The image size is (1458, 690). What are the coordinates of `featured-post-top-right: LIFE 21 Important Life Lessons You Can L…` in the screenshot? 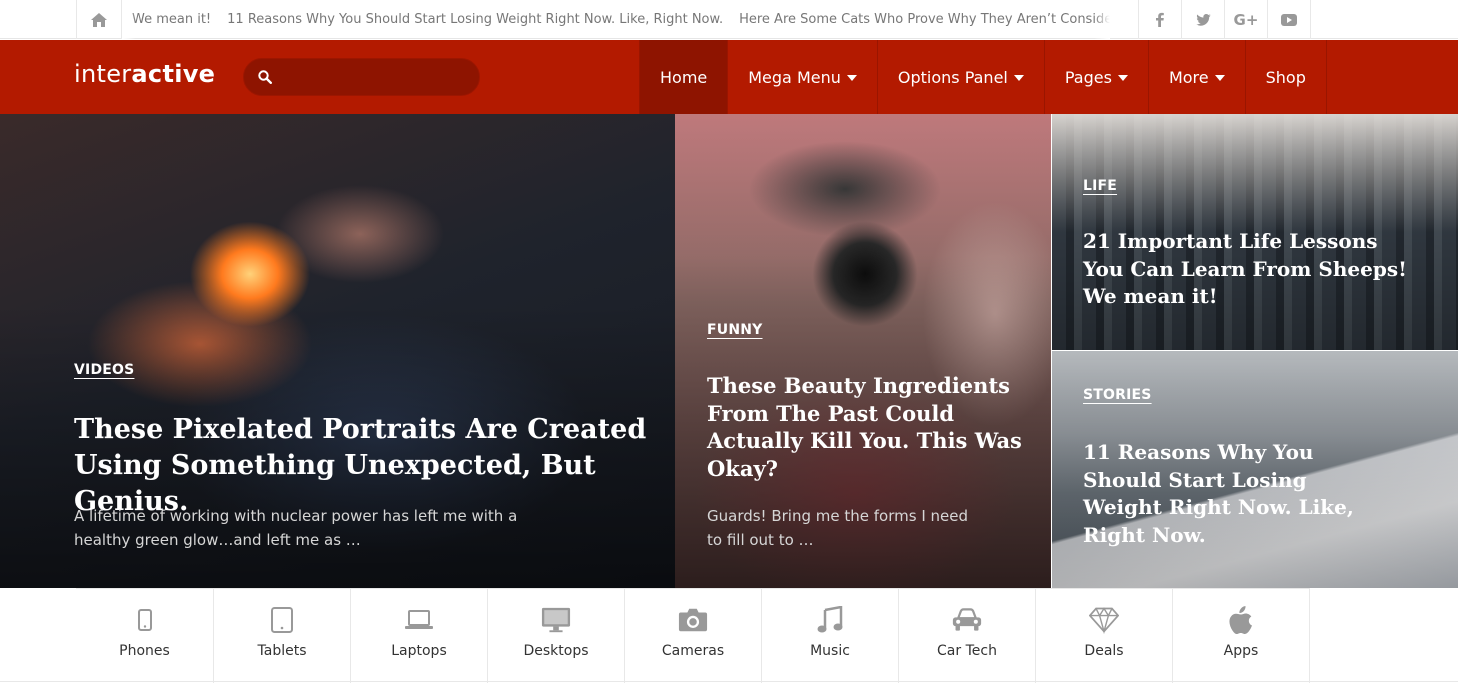 It's located at (1255, 232).